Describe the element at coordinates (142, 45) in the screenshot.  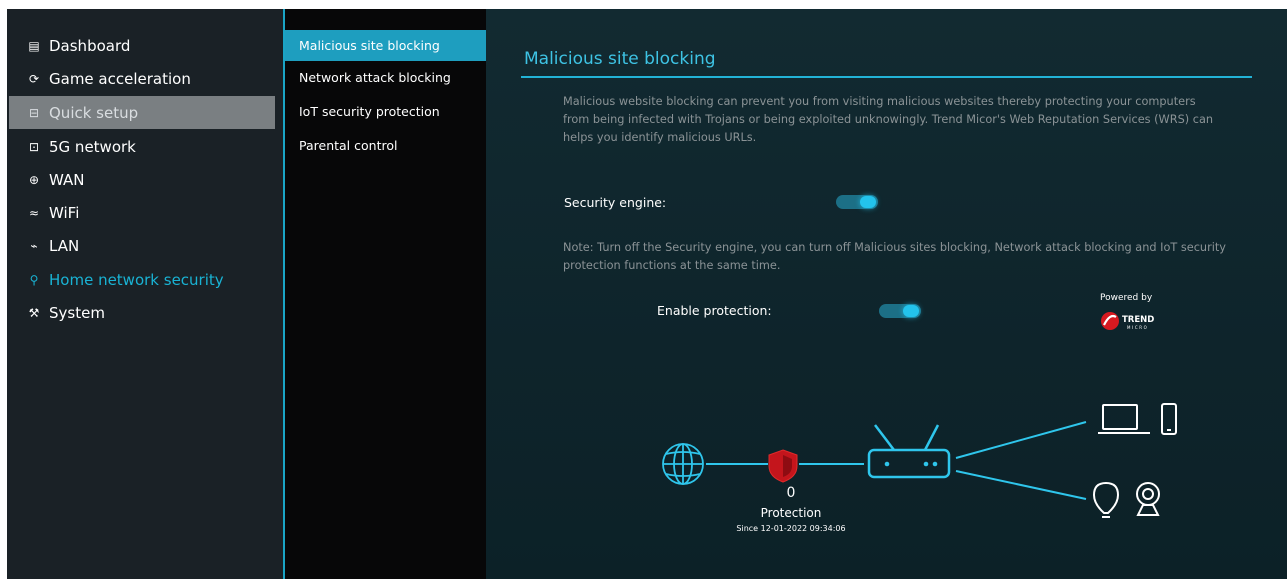
I see `sidebar-item-dashboard: ▤ Dashboard` at that location.